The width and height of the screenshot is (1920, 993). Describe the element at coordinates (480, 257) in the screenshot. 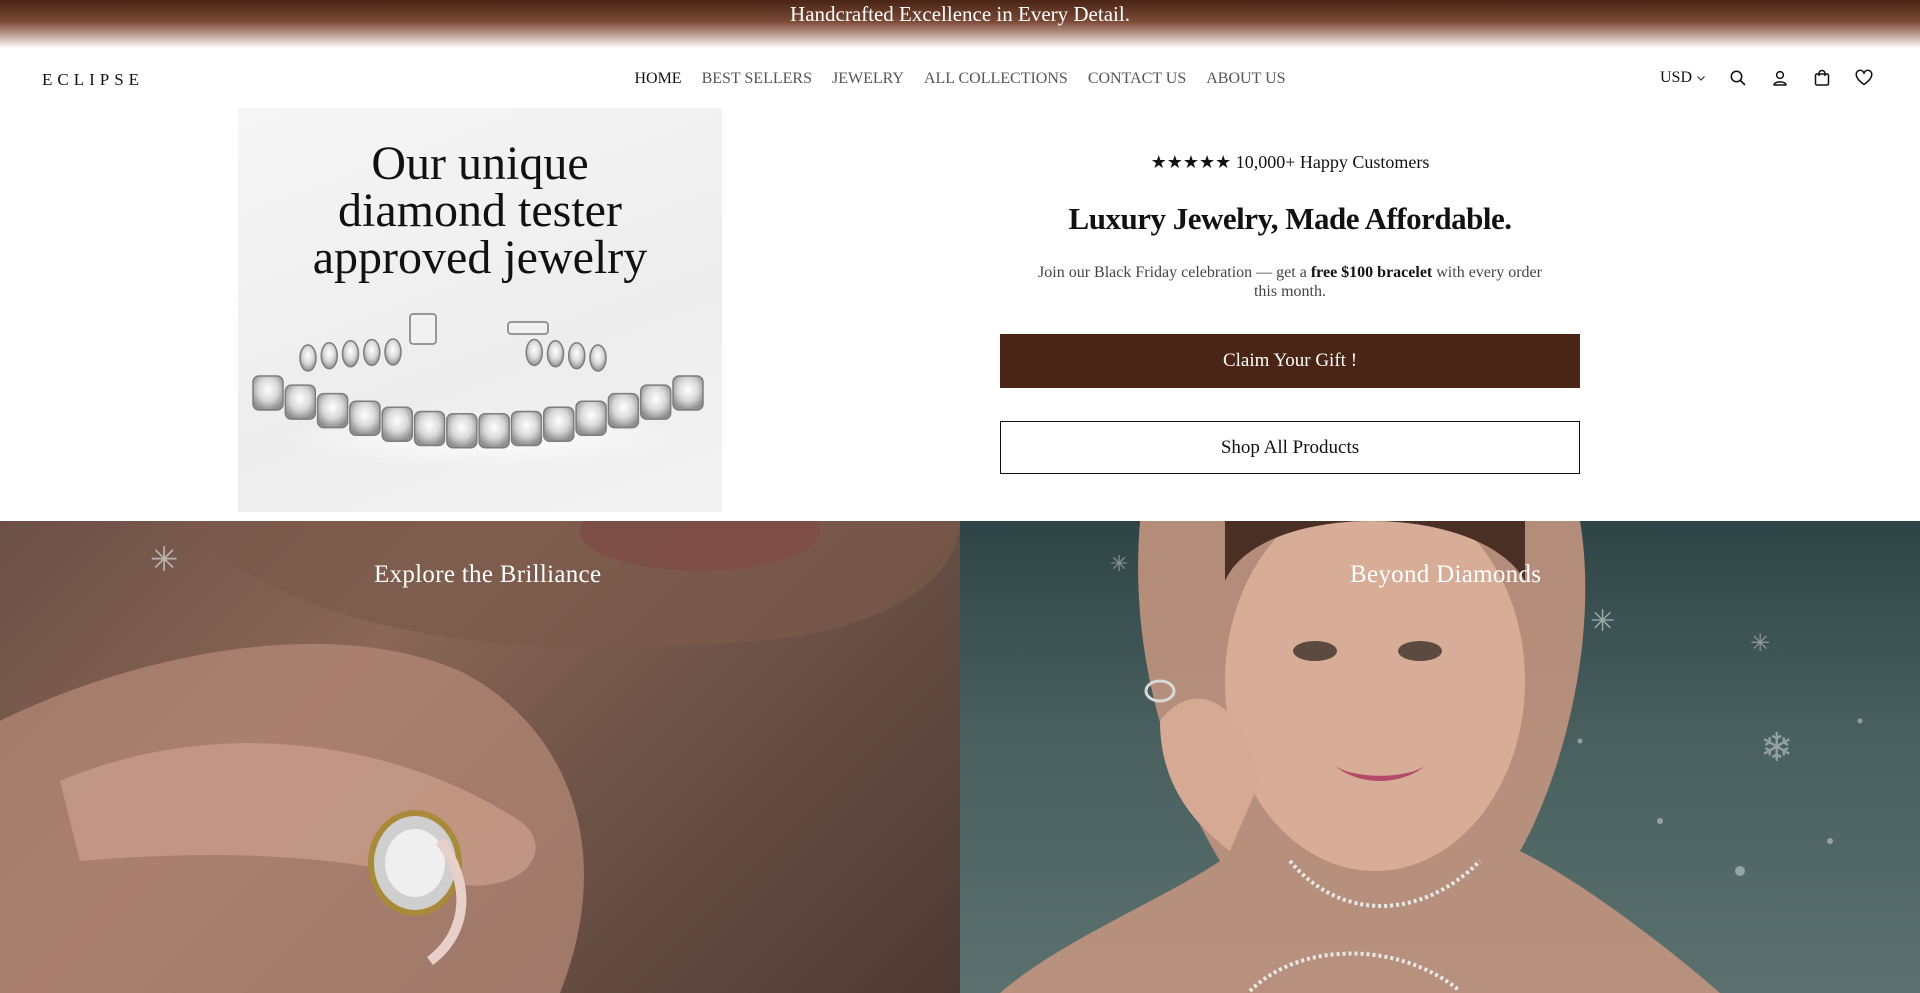

I see `promo-headline-line: approved jewelry` at that location.